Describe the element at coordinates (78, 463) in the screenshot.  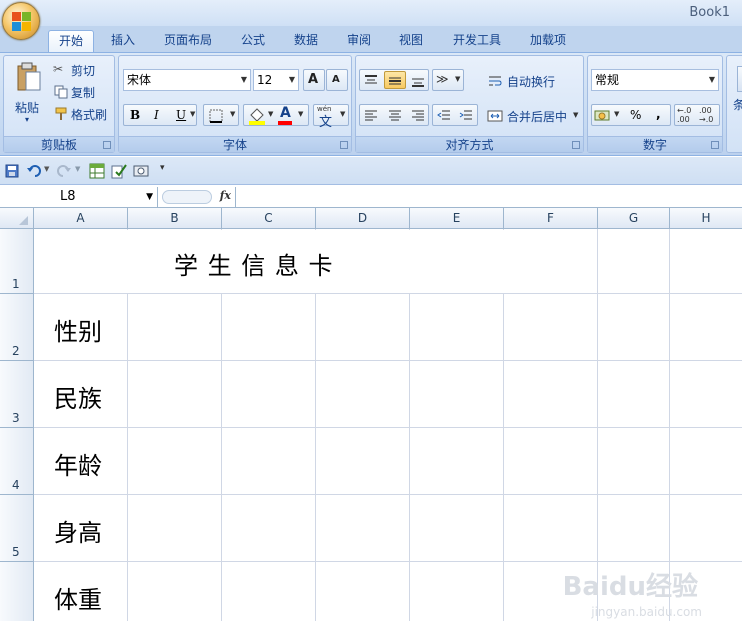
I see `cell-a4: 年龄` at that location.